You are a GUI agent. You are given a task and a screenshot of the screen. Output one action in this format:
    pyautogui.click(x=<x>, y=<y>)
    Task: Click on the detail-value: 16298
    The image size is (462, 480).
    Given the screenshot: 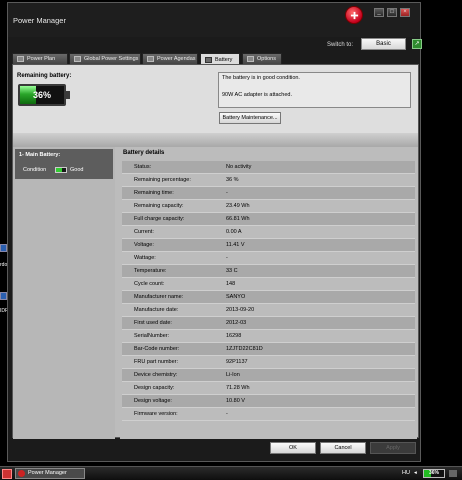 What is the action you would take?
    pyautogui.click(x=234, y=336)
    